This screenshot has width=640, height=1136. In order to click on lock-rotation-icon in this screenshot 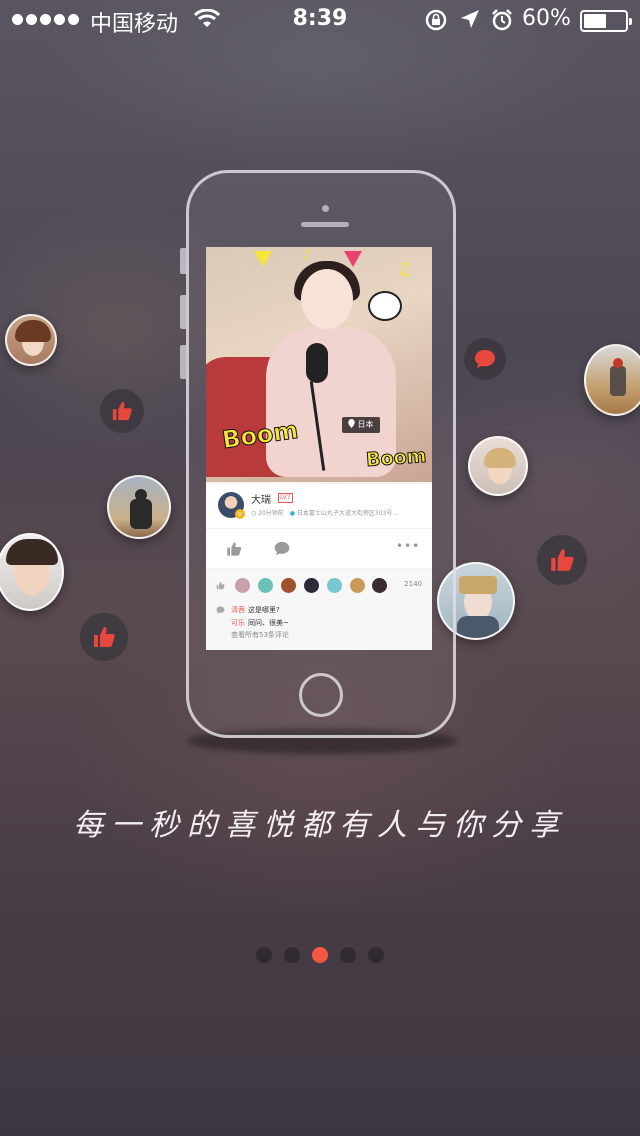, I will do `click(436, 20)`.